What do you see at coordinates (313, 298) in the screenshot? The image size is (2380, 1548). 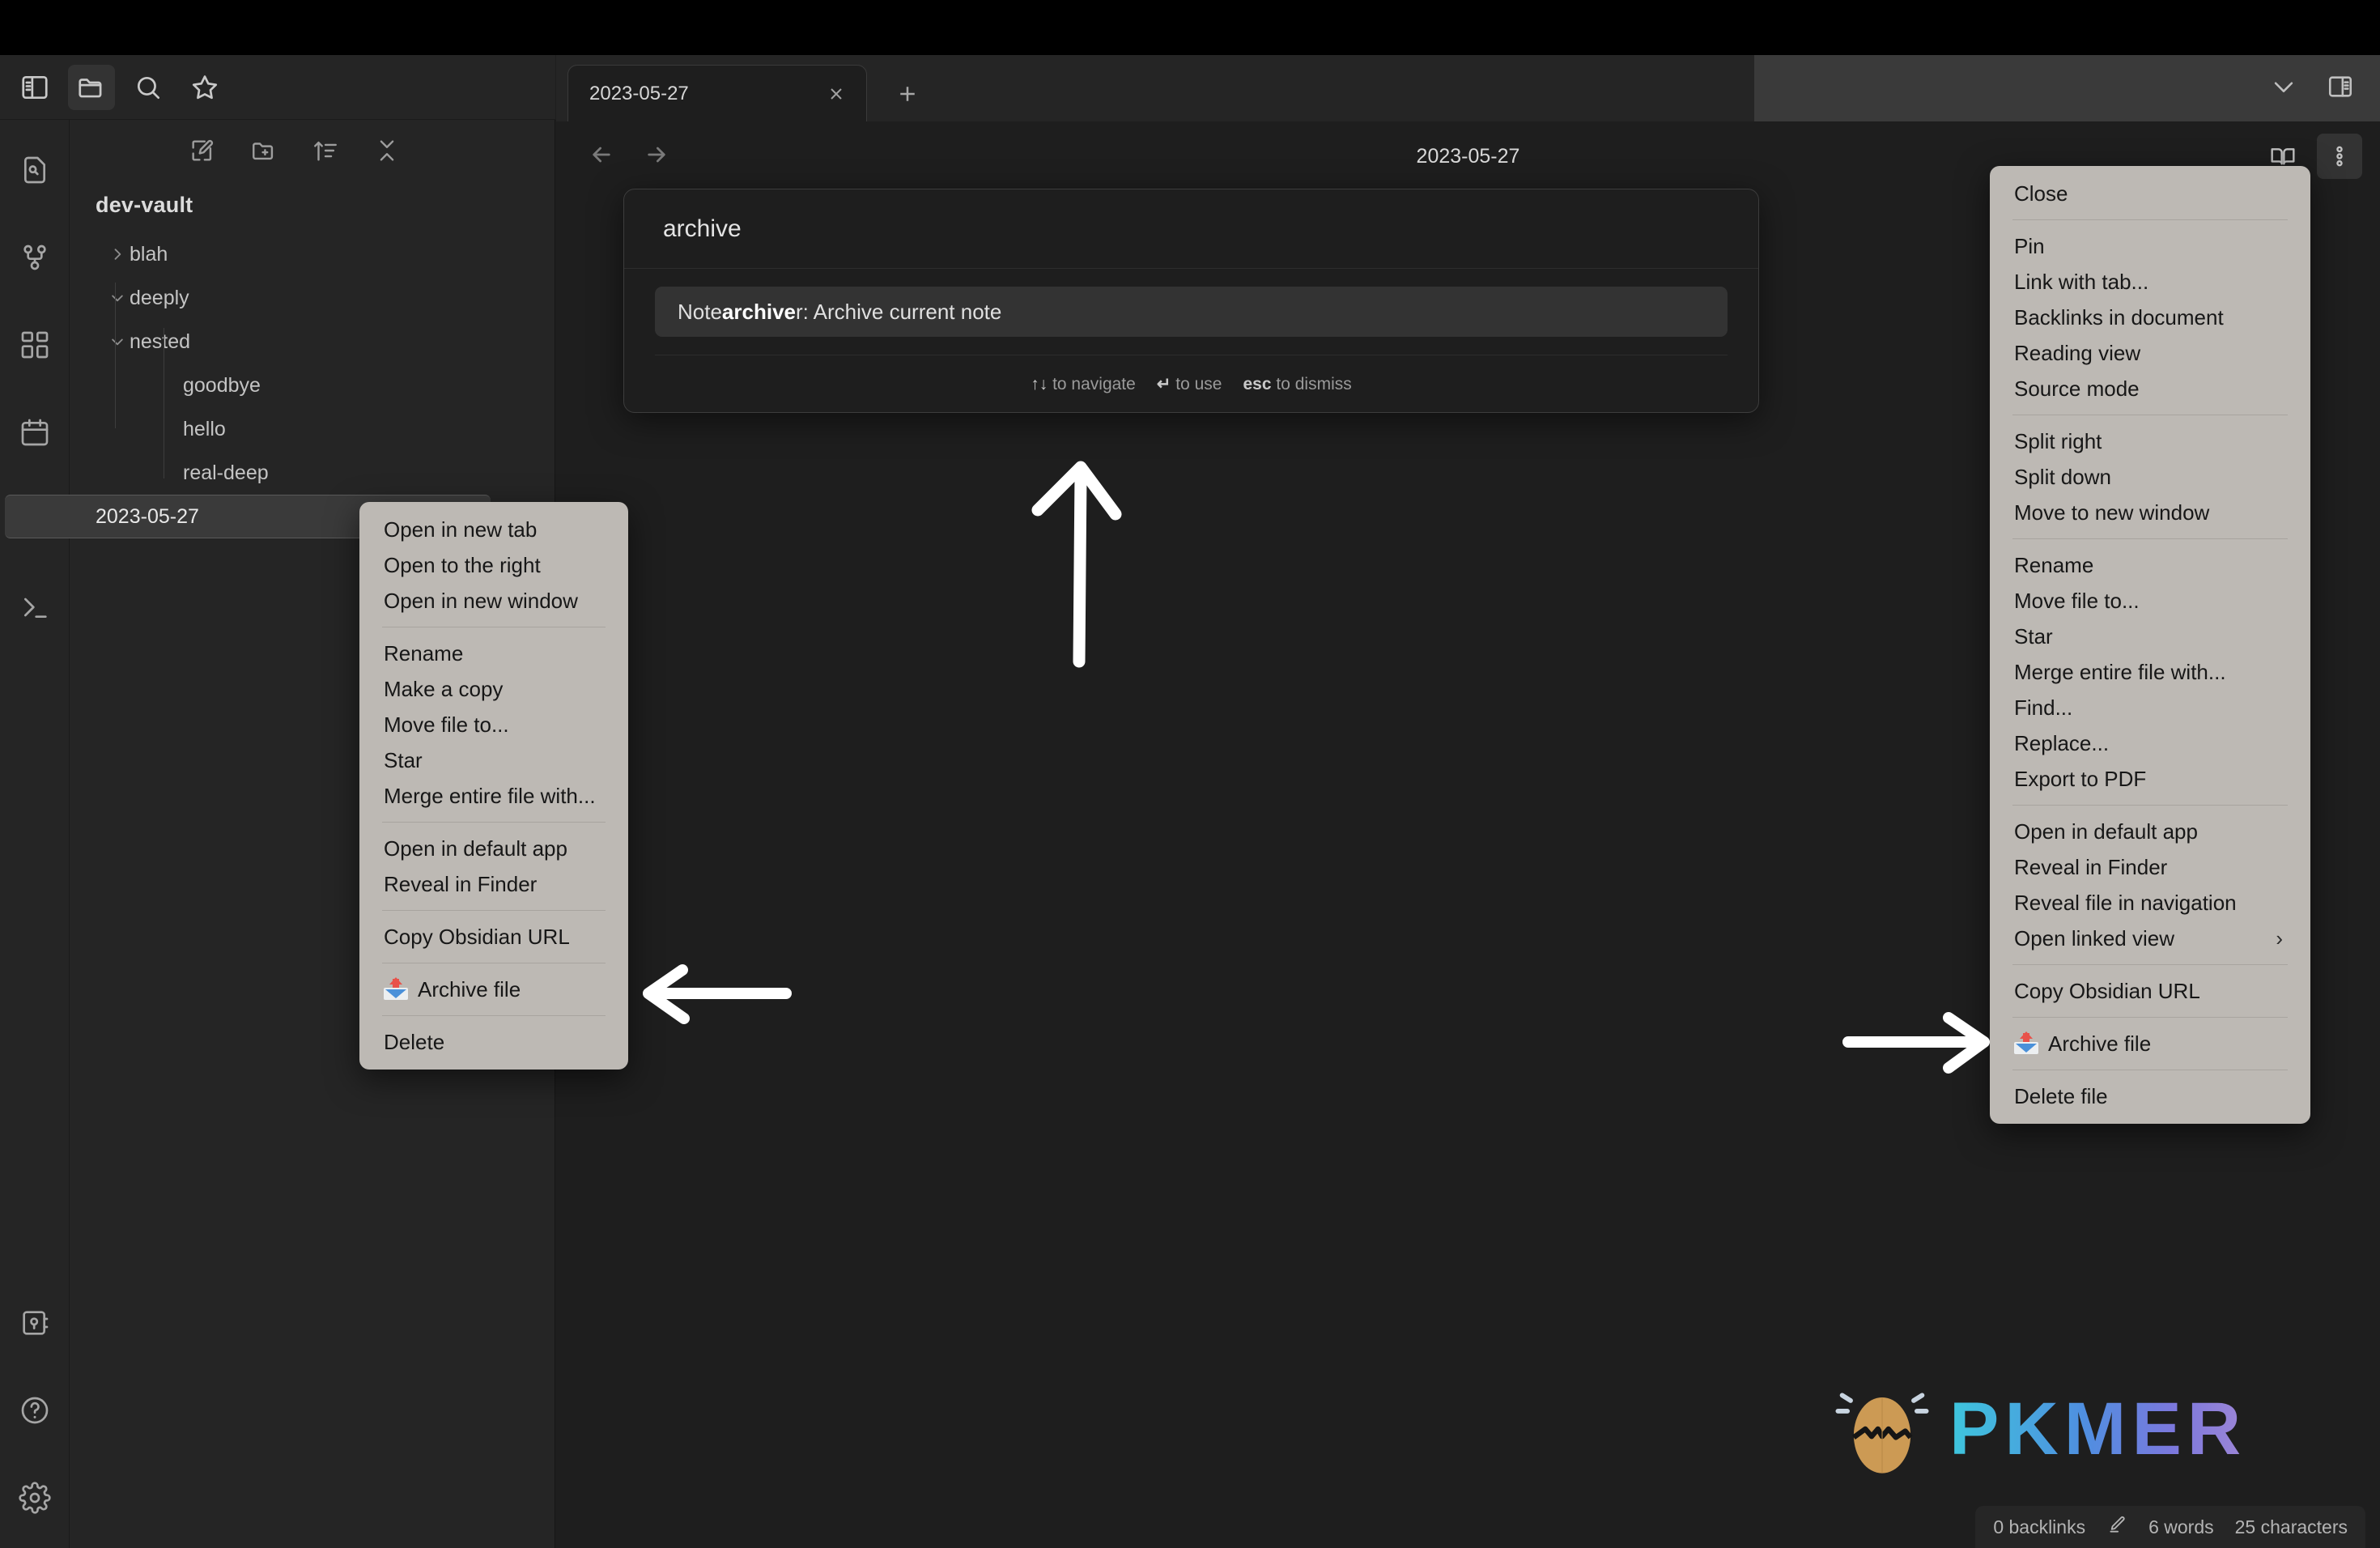 I see `tree-item-deeply: deeply` at bounding box center [313, 298].